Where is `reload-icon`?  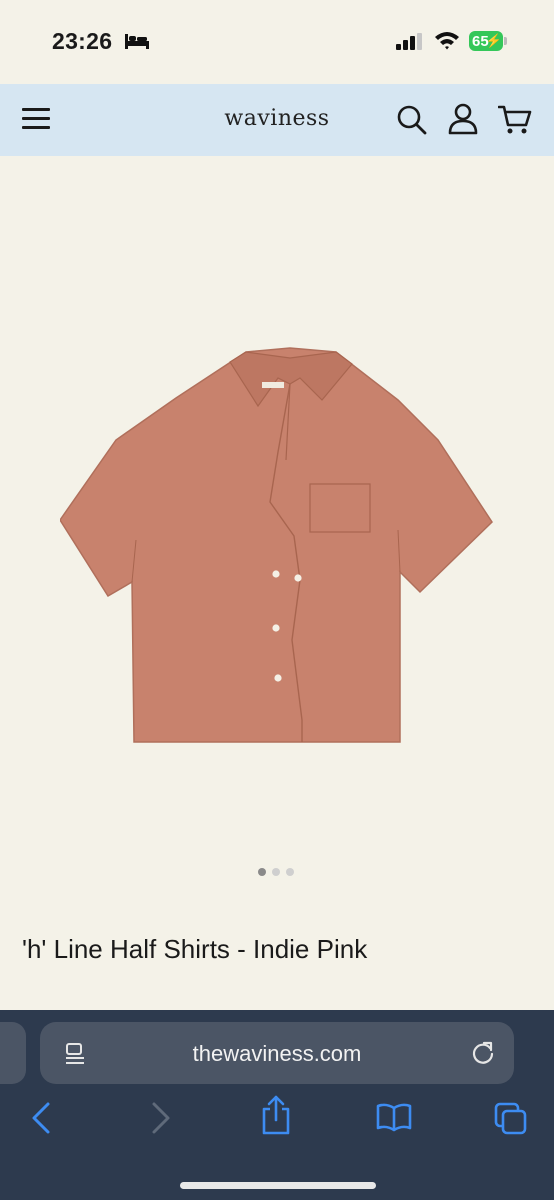 reload-icon is located at coordinates (483, 1053).